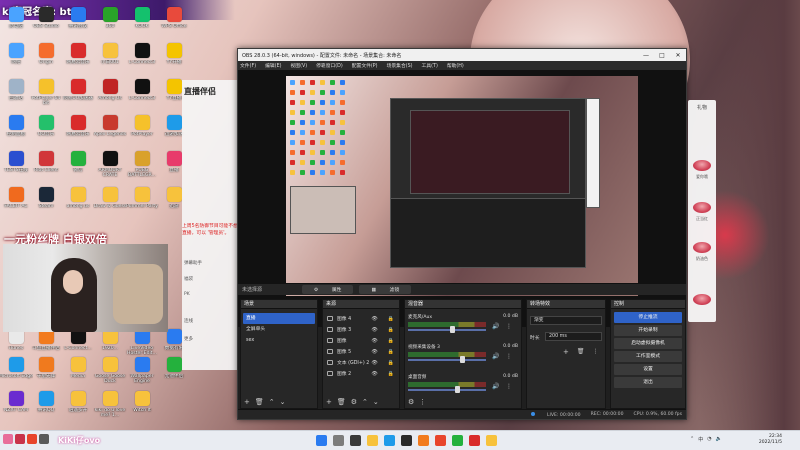 Image resolution: width=800 pixels, height=450 pixels. What do you see at coordinates (46, 58) in the screenshot?
I see `desktop-icon: Origin` at bounding box center [46, 58].